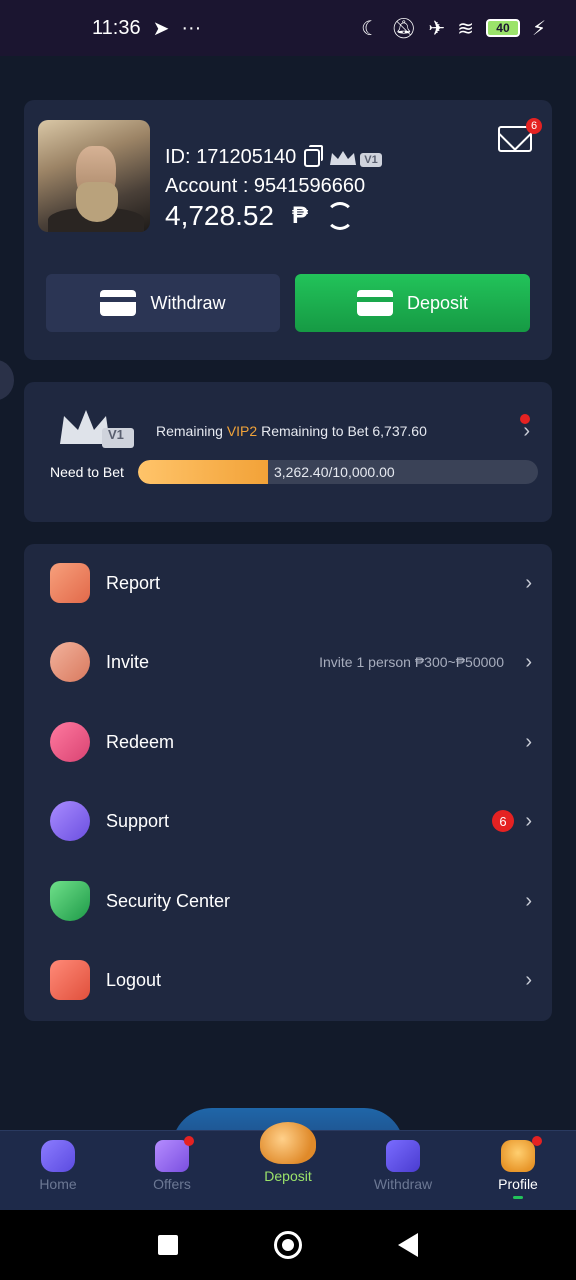 Image resolution: width=576 pixels, height=1280 pixels. I want to click on tab-home: Home, so click(58, 1171).